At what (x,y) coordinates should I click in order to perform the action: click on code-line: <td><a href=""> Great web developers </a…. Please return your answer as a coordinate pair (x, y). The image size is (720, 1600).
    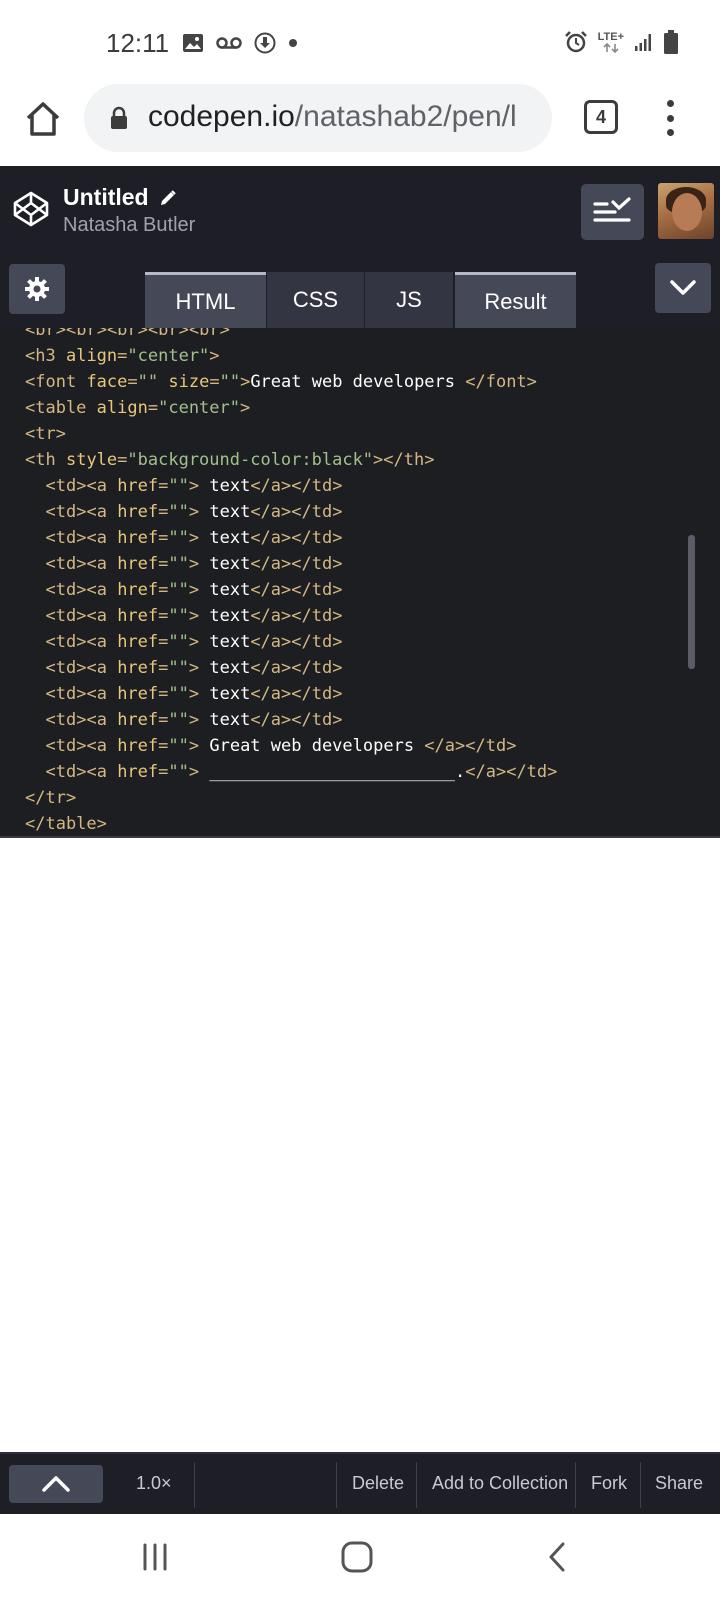
    Looking at the image, I should click on (281, 746).